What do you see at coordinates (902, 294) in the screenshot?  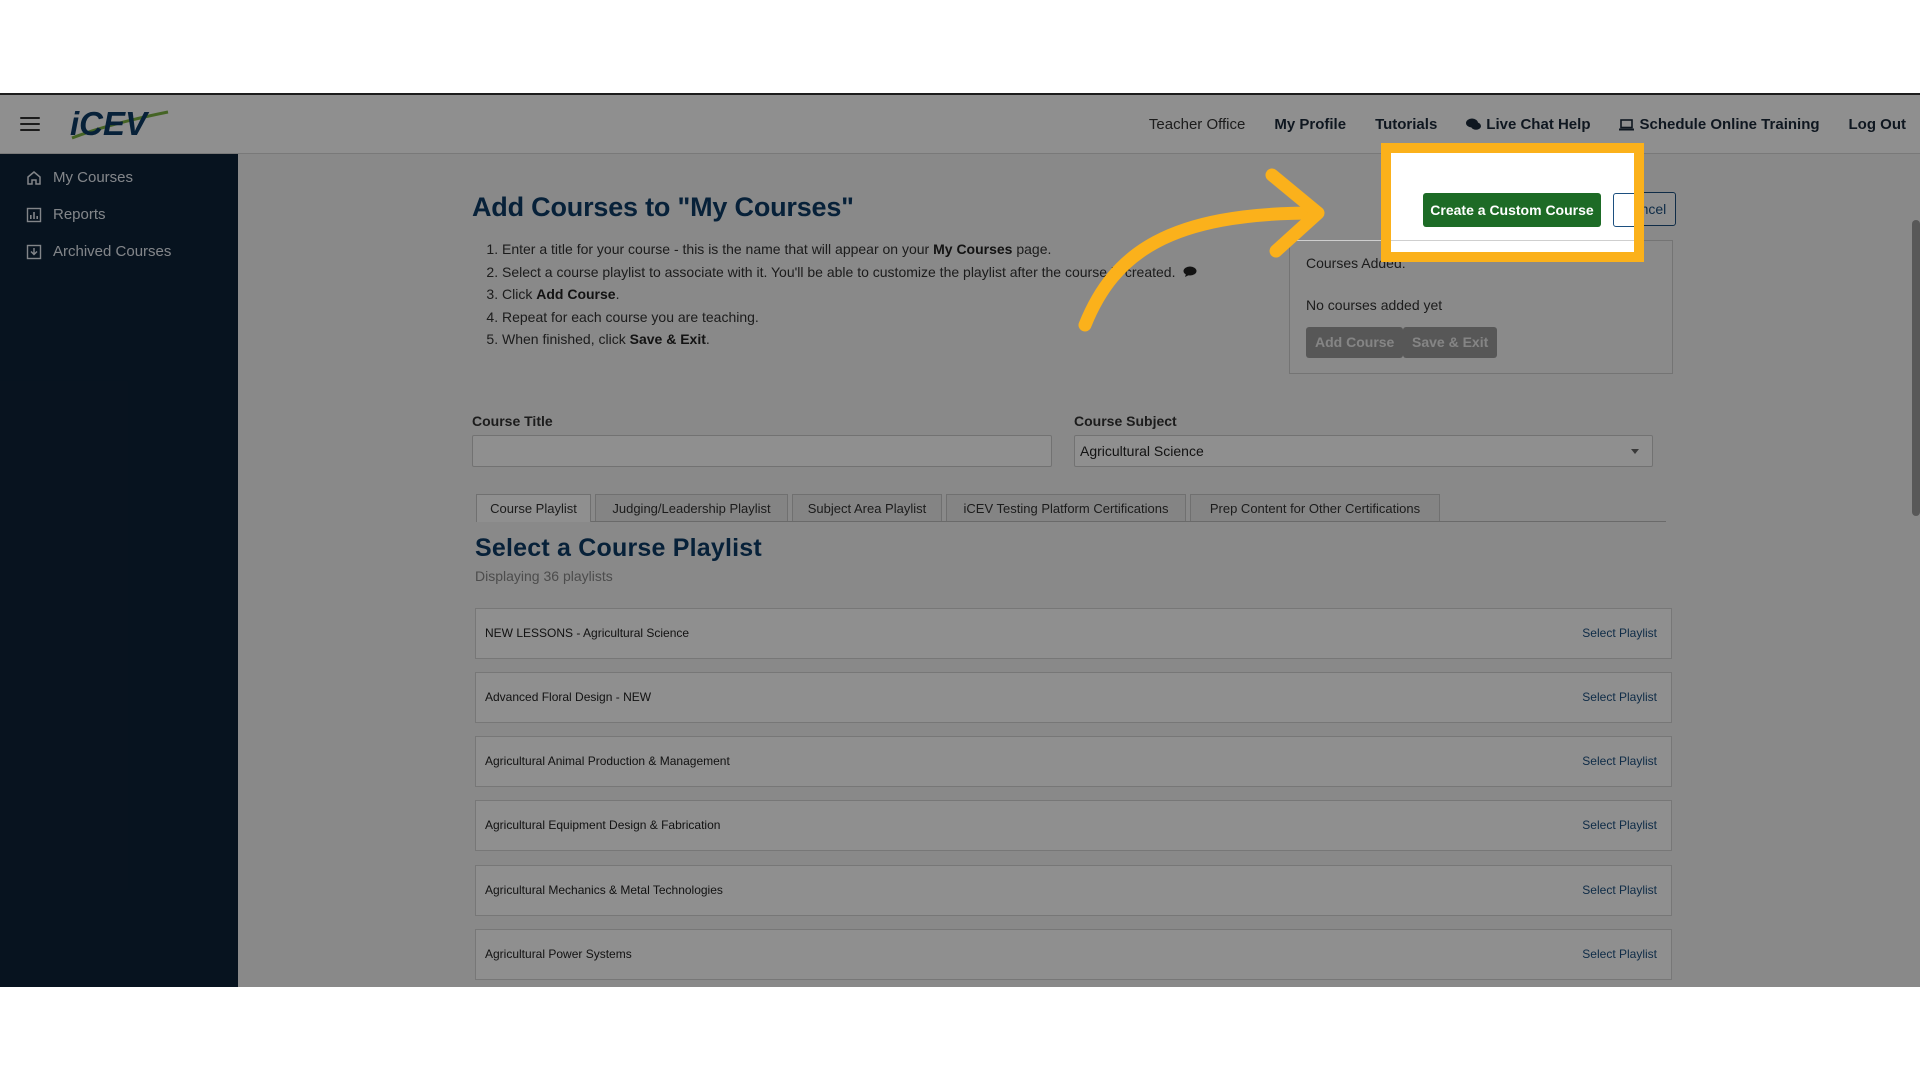 I see `instruction-step: Click Add Course.` at bounding box center [902, 294].